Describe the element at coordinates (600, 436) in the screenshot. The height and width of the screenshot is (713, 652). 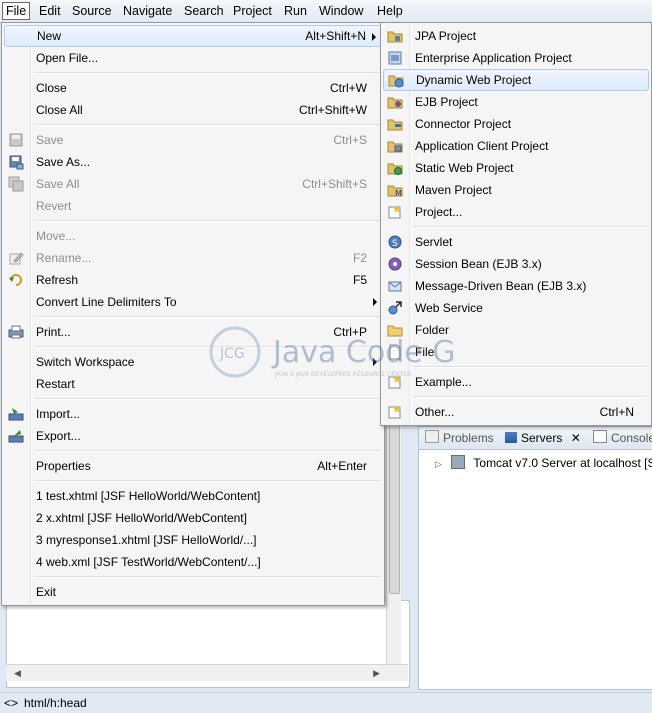
I see `console-icon` at that location.